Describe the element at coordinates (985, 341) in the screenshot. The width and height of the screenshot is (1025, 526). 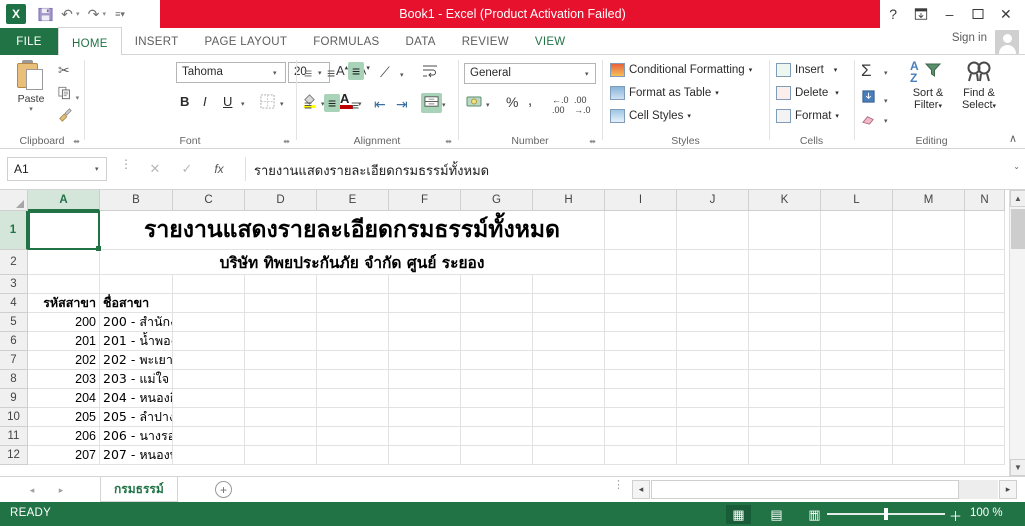
I see `cell-N6` at that location.